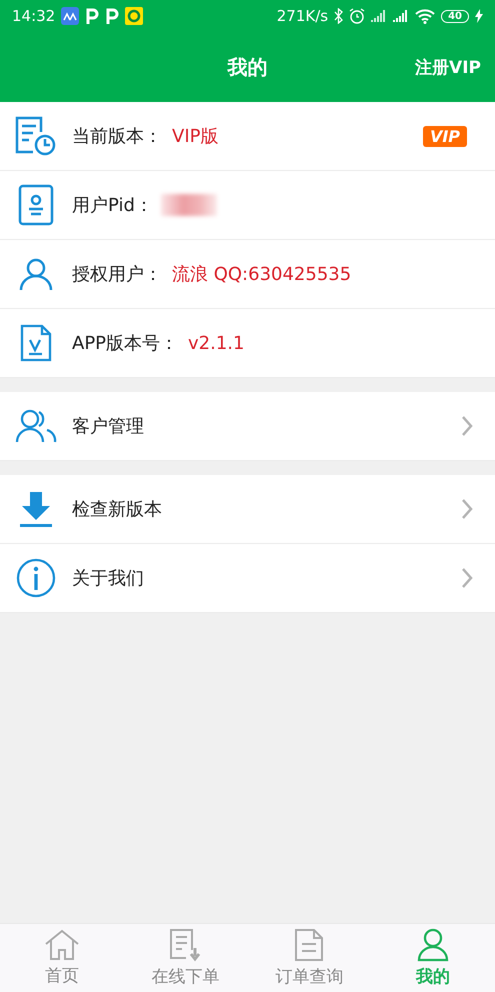 The image size is (495, 992). Describe the element at coordinates (444, 136) in the screenshot. I see `vip-badge: VIP` at that location.